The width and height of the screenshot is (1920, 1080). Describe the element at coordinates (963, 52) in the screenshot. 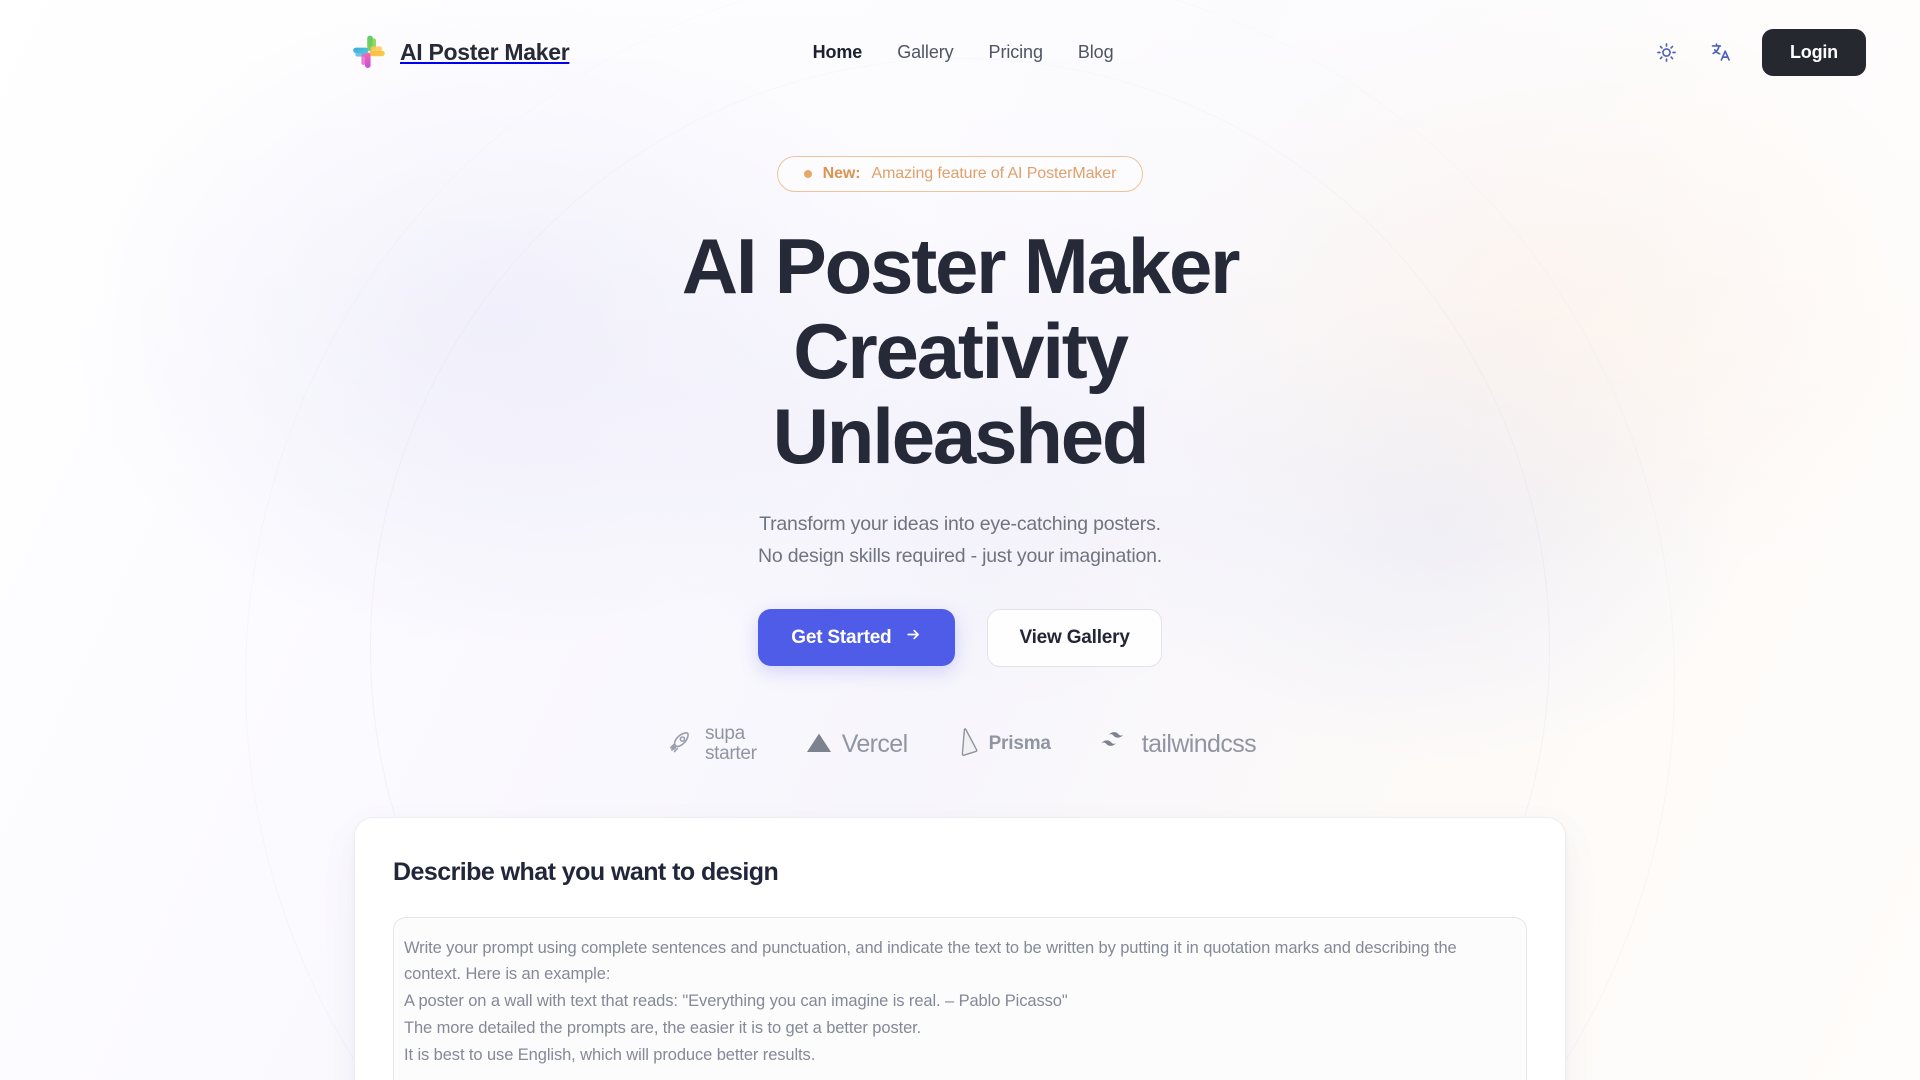

I see `main-navigation: Home Gallery Pricing Blog` at that location.